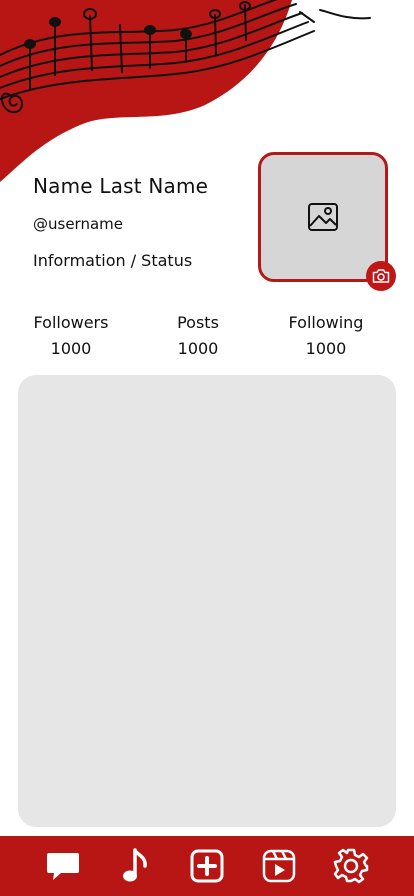 This screenshot has height=896, width=414. What do you see at coordinates (198, 348) in the screenshot?
I see `posts-count: 1000` at bounding box center [198, 348].